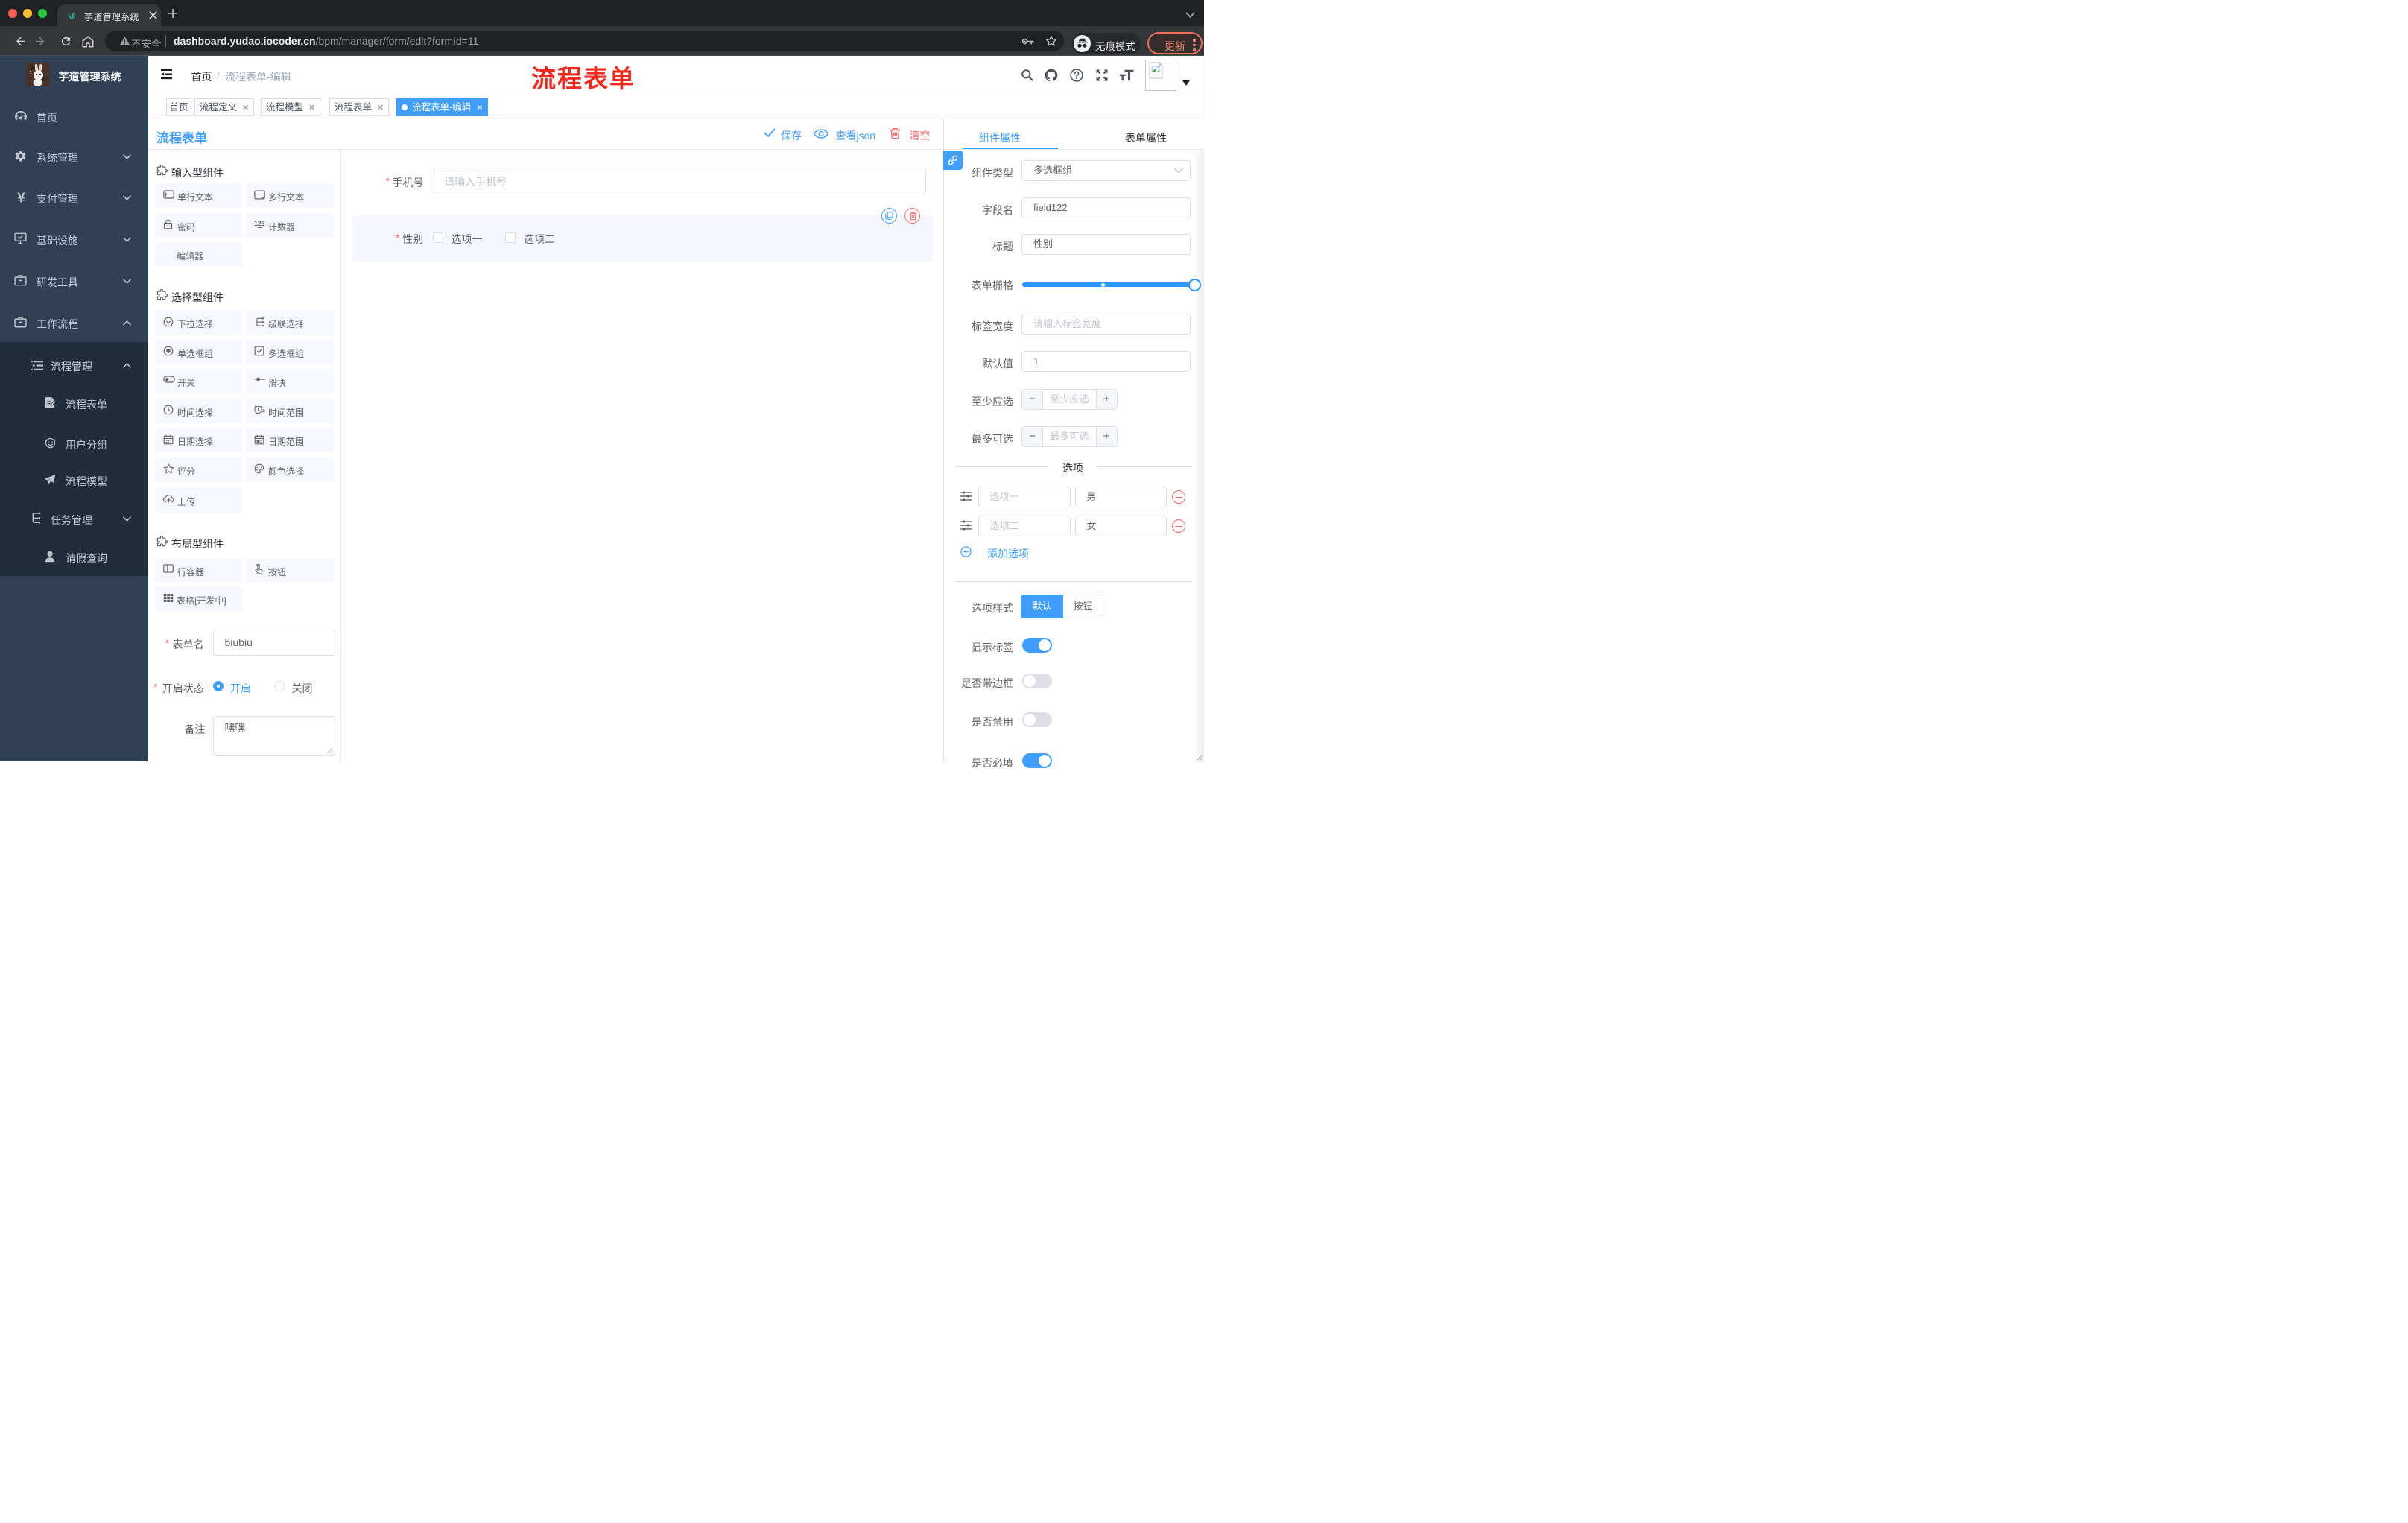  I want to click on svg-text: 123, so click(259, 224).